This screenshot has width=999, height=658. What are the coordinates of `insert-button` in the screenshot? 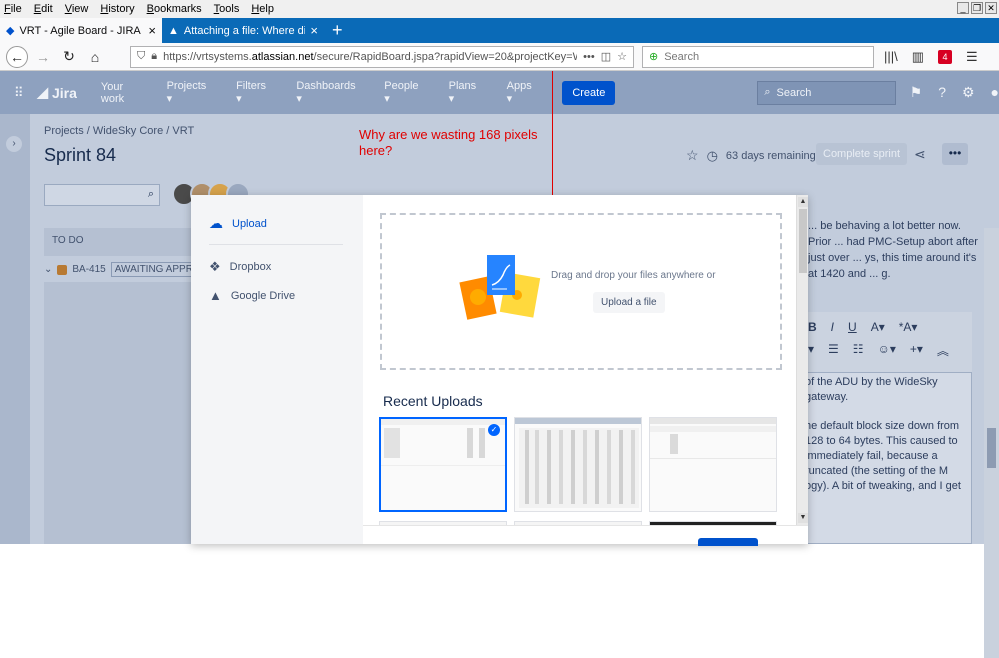 It's located at (728, 542).